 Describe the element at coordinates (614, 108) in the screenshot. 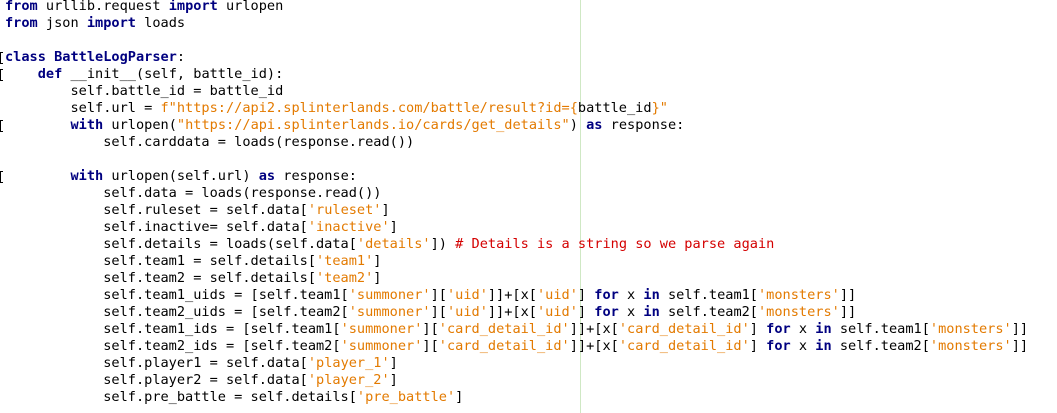

I see `code-token: battle_id` at that location.